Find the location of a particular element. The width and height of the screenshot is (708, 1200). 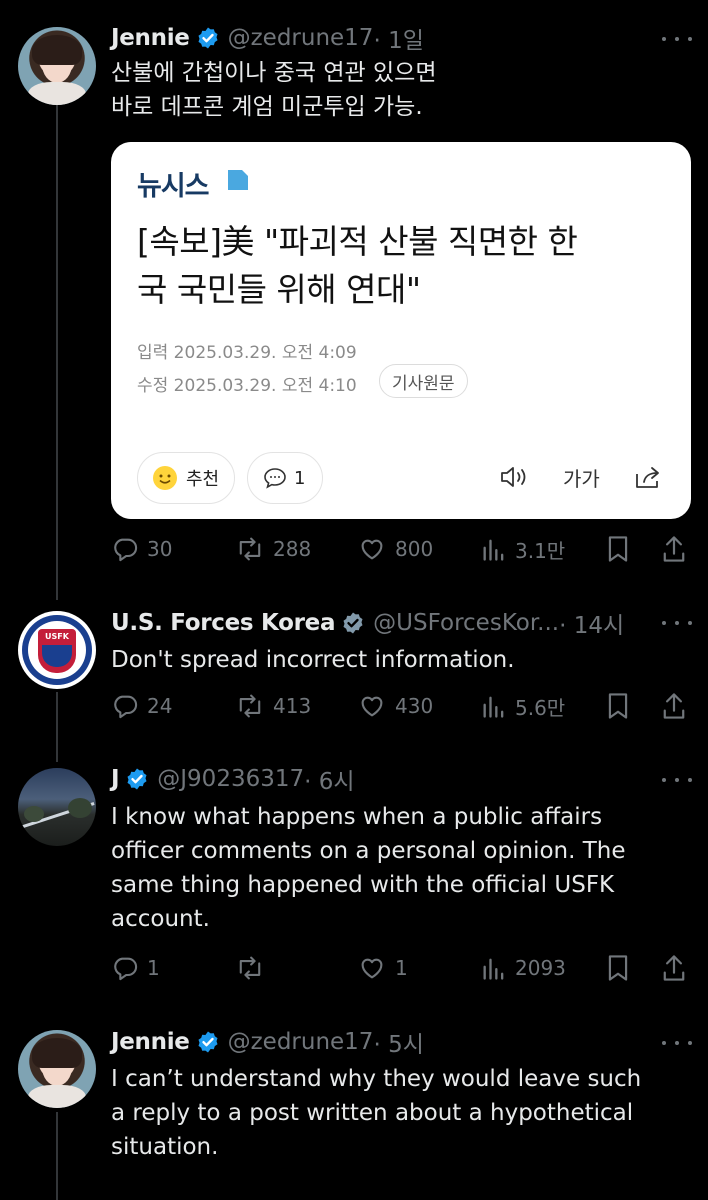

font-size-label: 가가 is located at coordinates (581, 478).